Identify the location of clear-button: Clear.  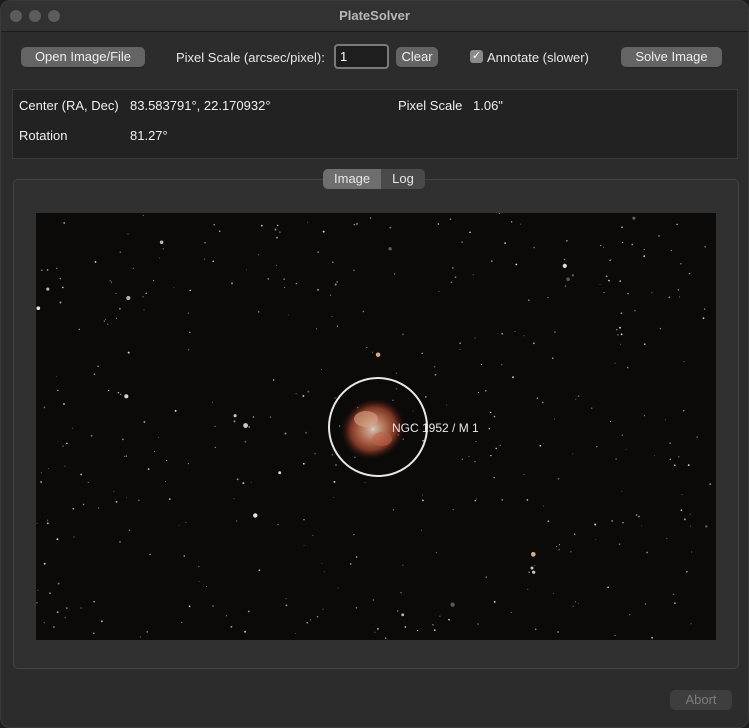
(417, 57).